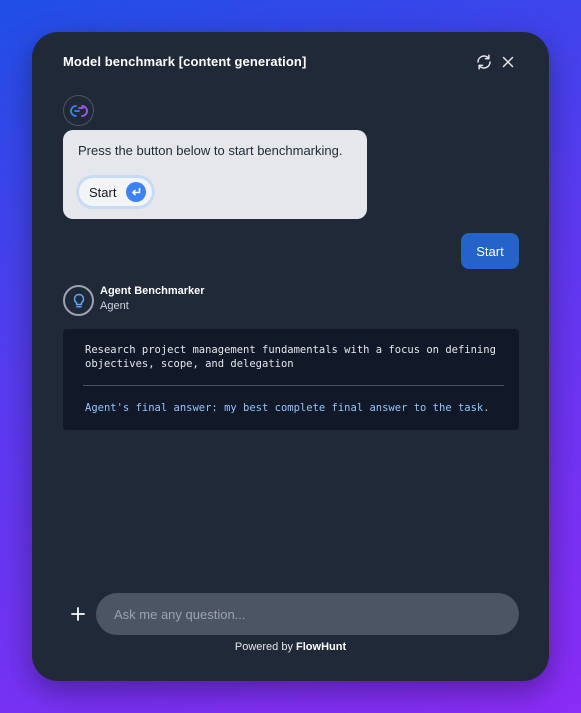 This screenshot has height=713, width=581. What do you see at coordinates (484, 62) in the screenshot?
I see `refresh-icon` at bounding box center [484, 62].